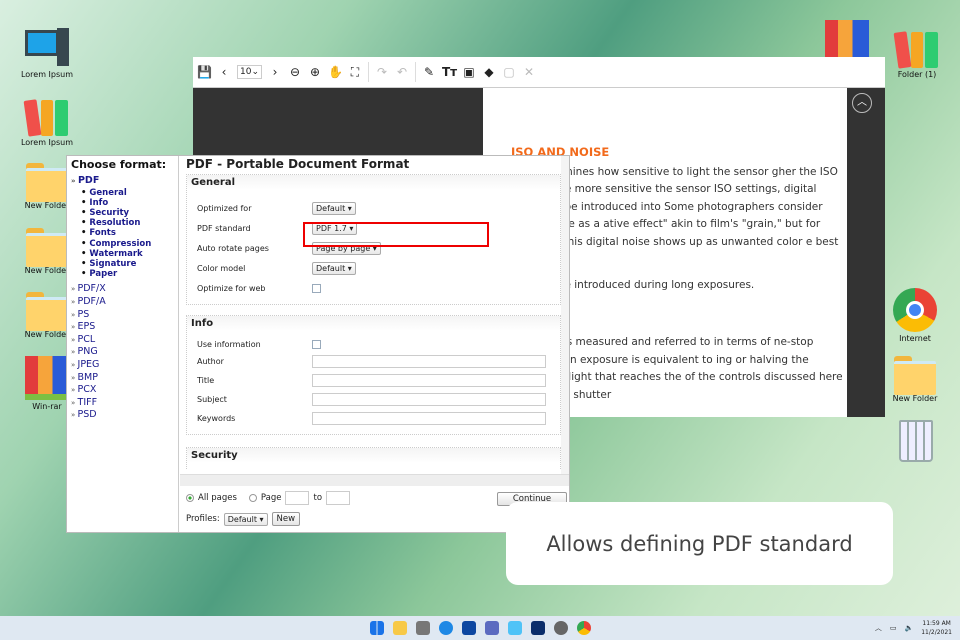 This screenshot has width=960, height=640. What do you see at coordinates (509, 72) in the screenshot?
I see `copy-icon: ▢` at bounding box center [509, 72].